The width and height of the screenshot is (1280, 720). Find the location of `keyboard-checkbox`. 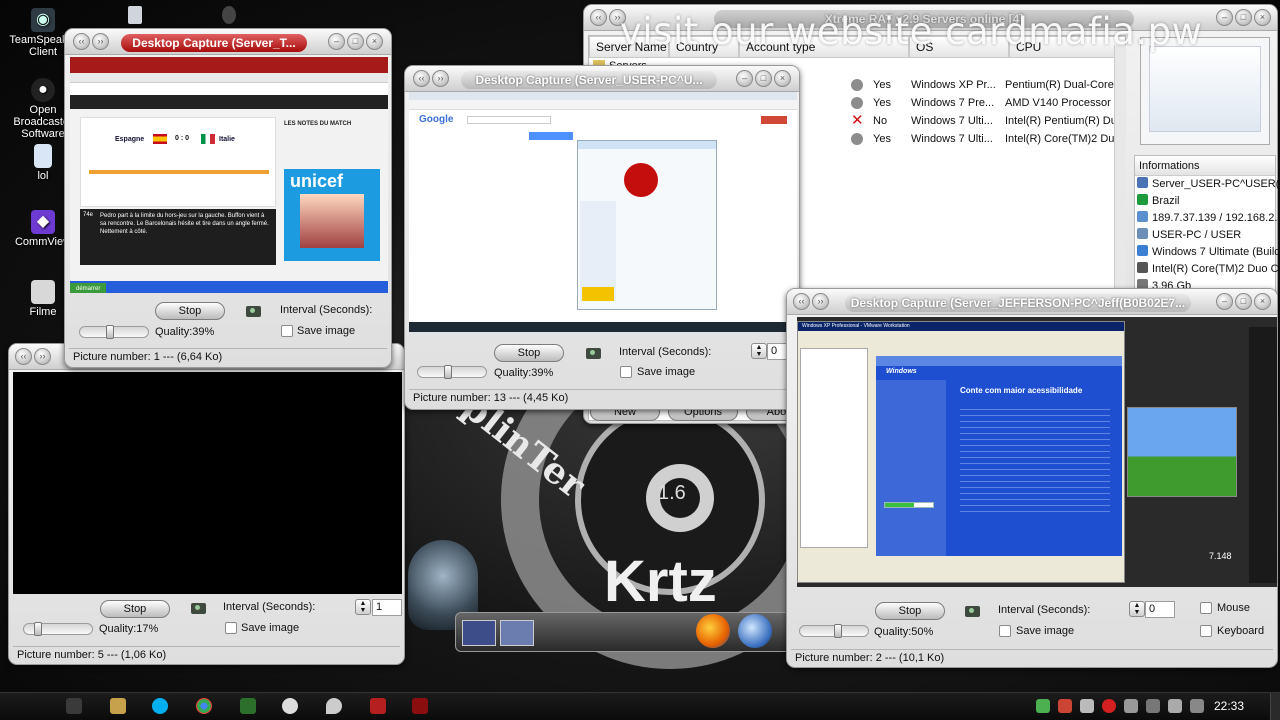

keyboard-checkbox is located at coordinates (1206, 631).